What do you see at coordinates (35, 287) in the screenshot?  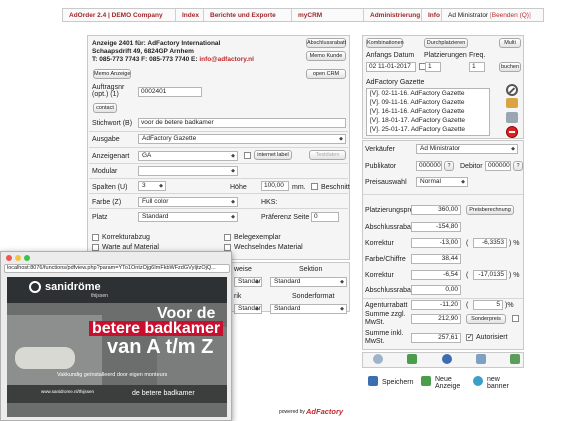 I see `sanidrome-logo-icon` at bounding box center [35, 287].